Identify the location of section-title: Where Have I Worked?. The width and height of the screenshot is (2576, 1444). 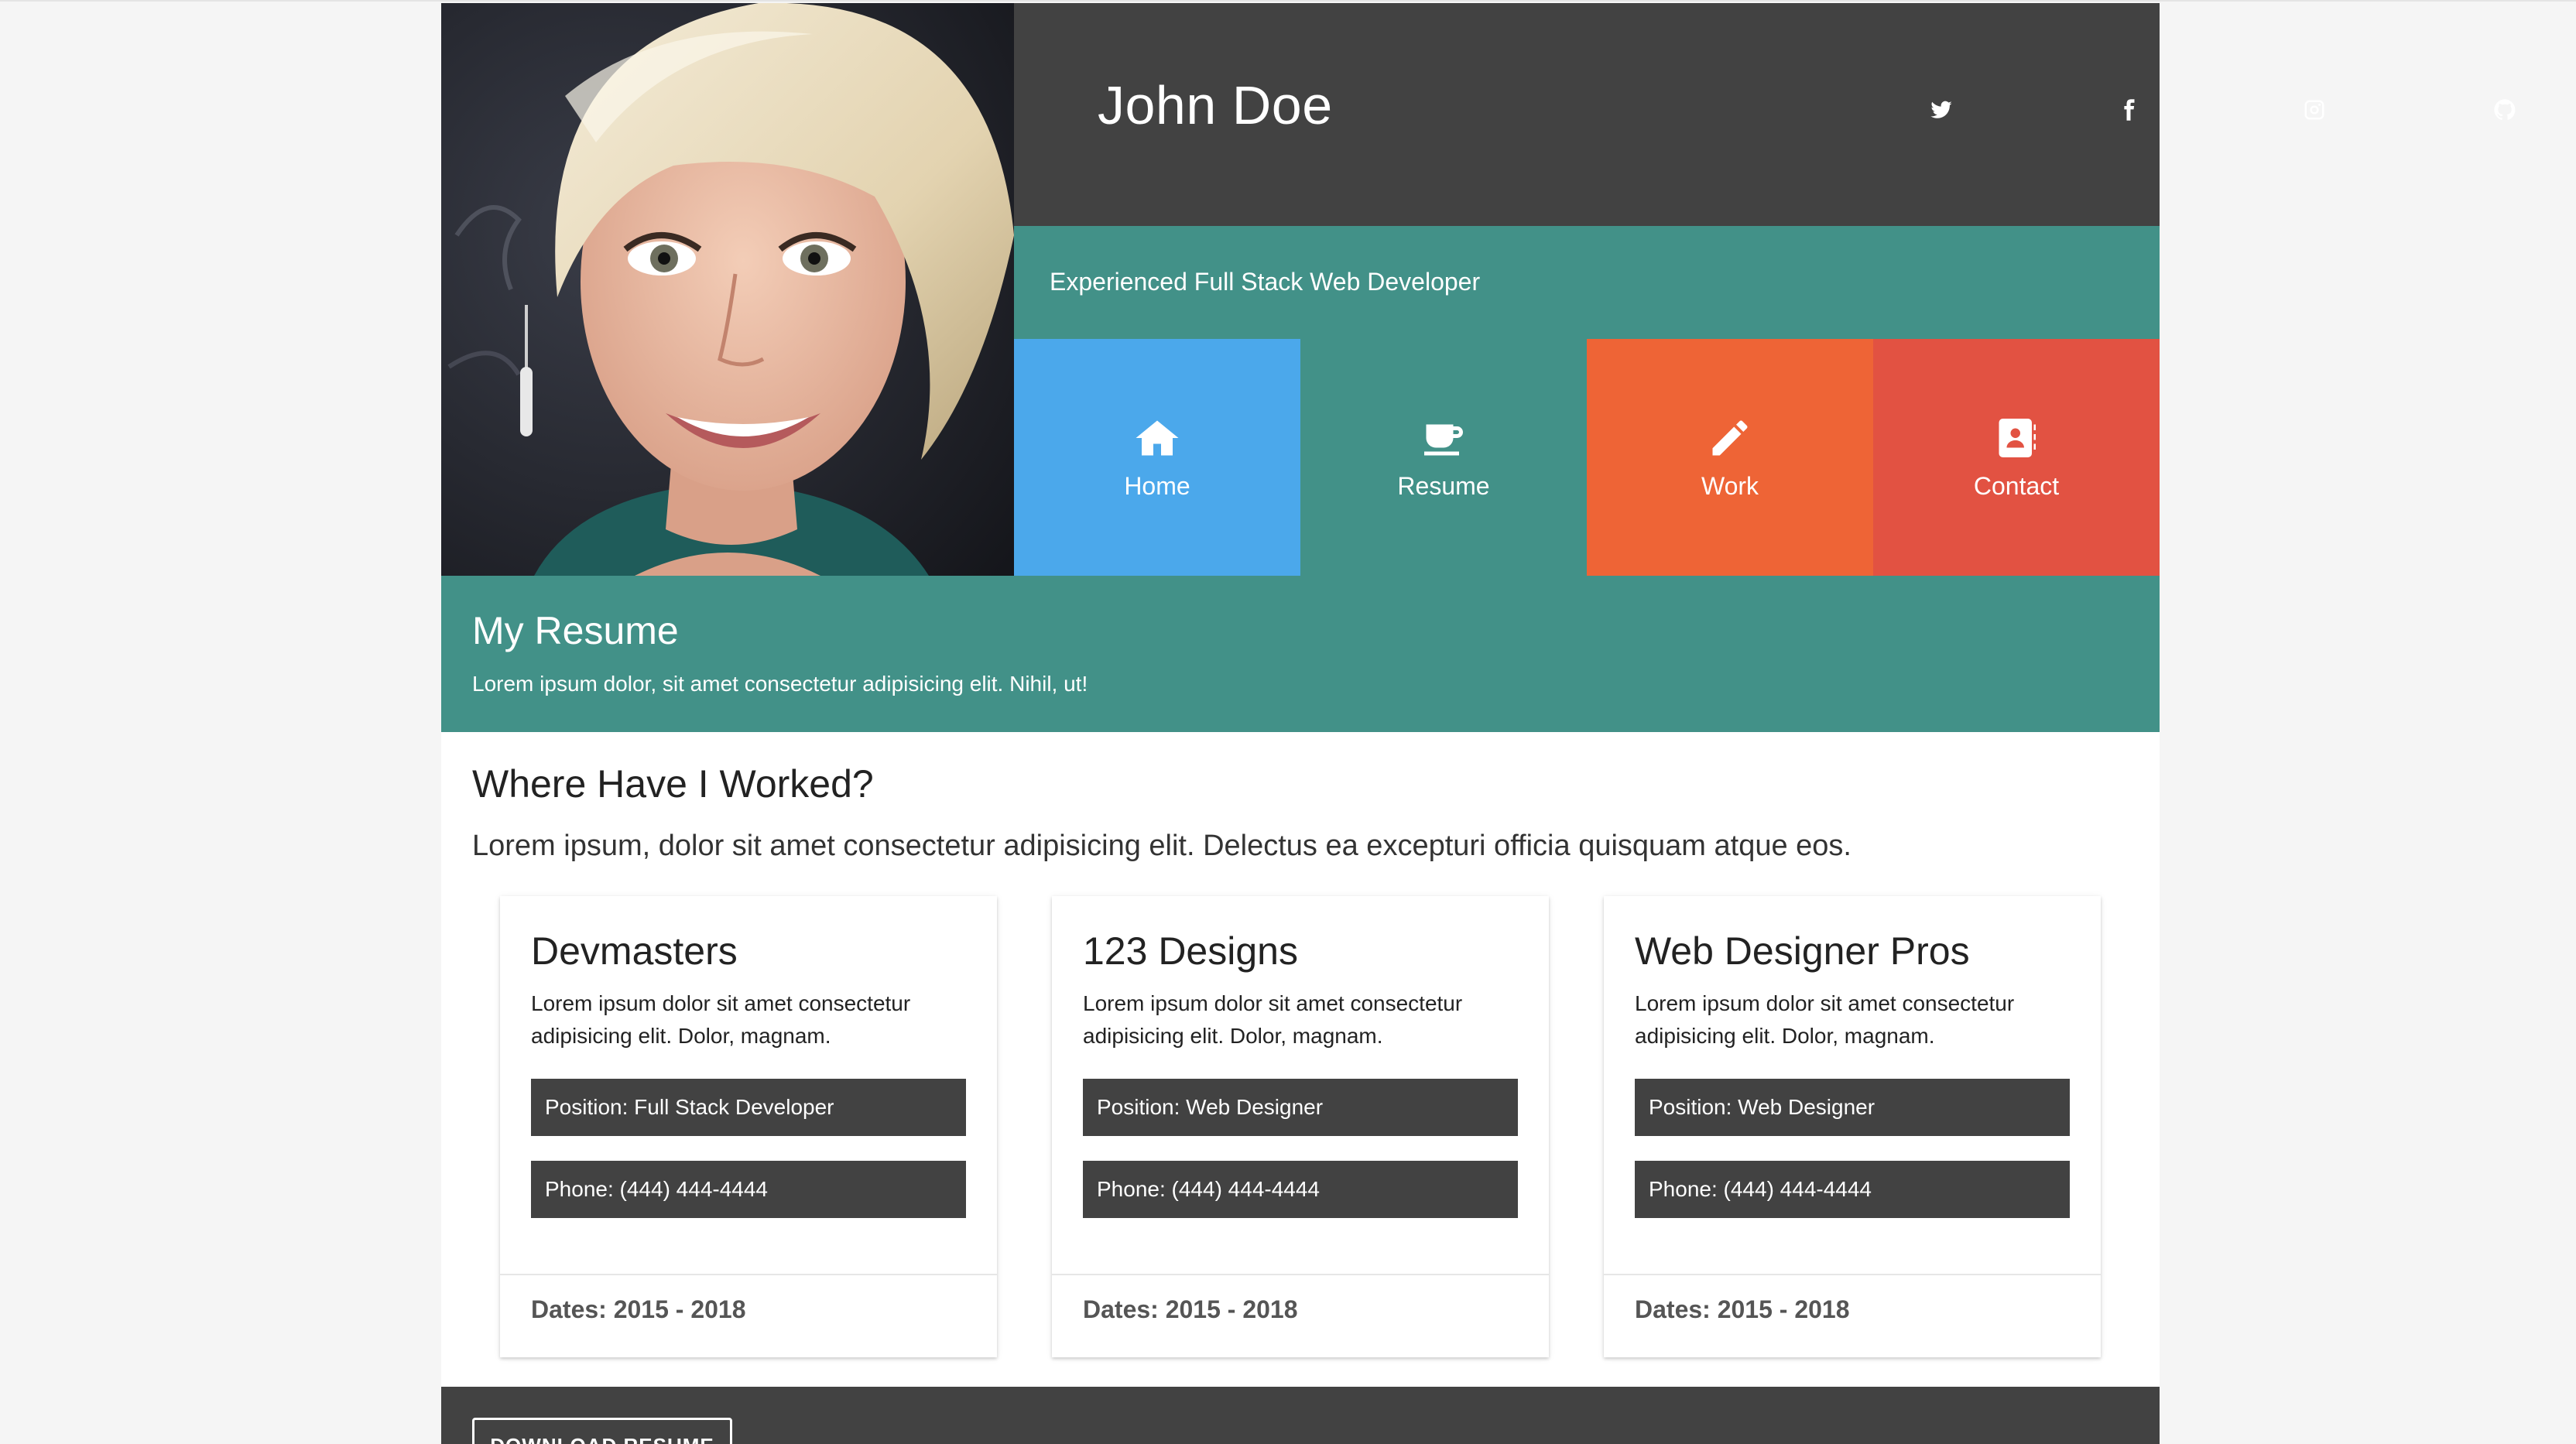
(673, 784).